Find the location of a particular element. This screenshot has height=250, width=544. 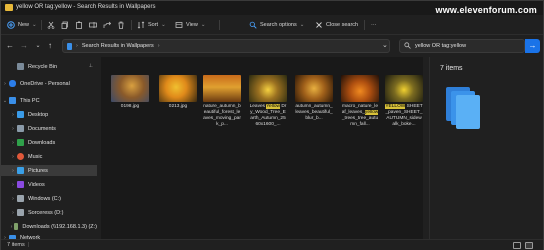

address-bar: › Search Results in Wallpapers › is located at coordinates (226, 46).